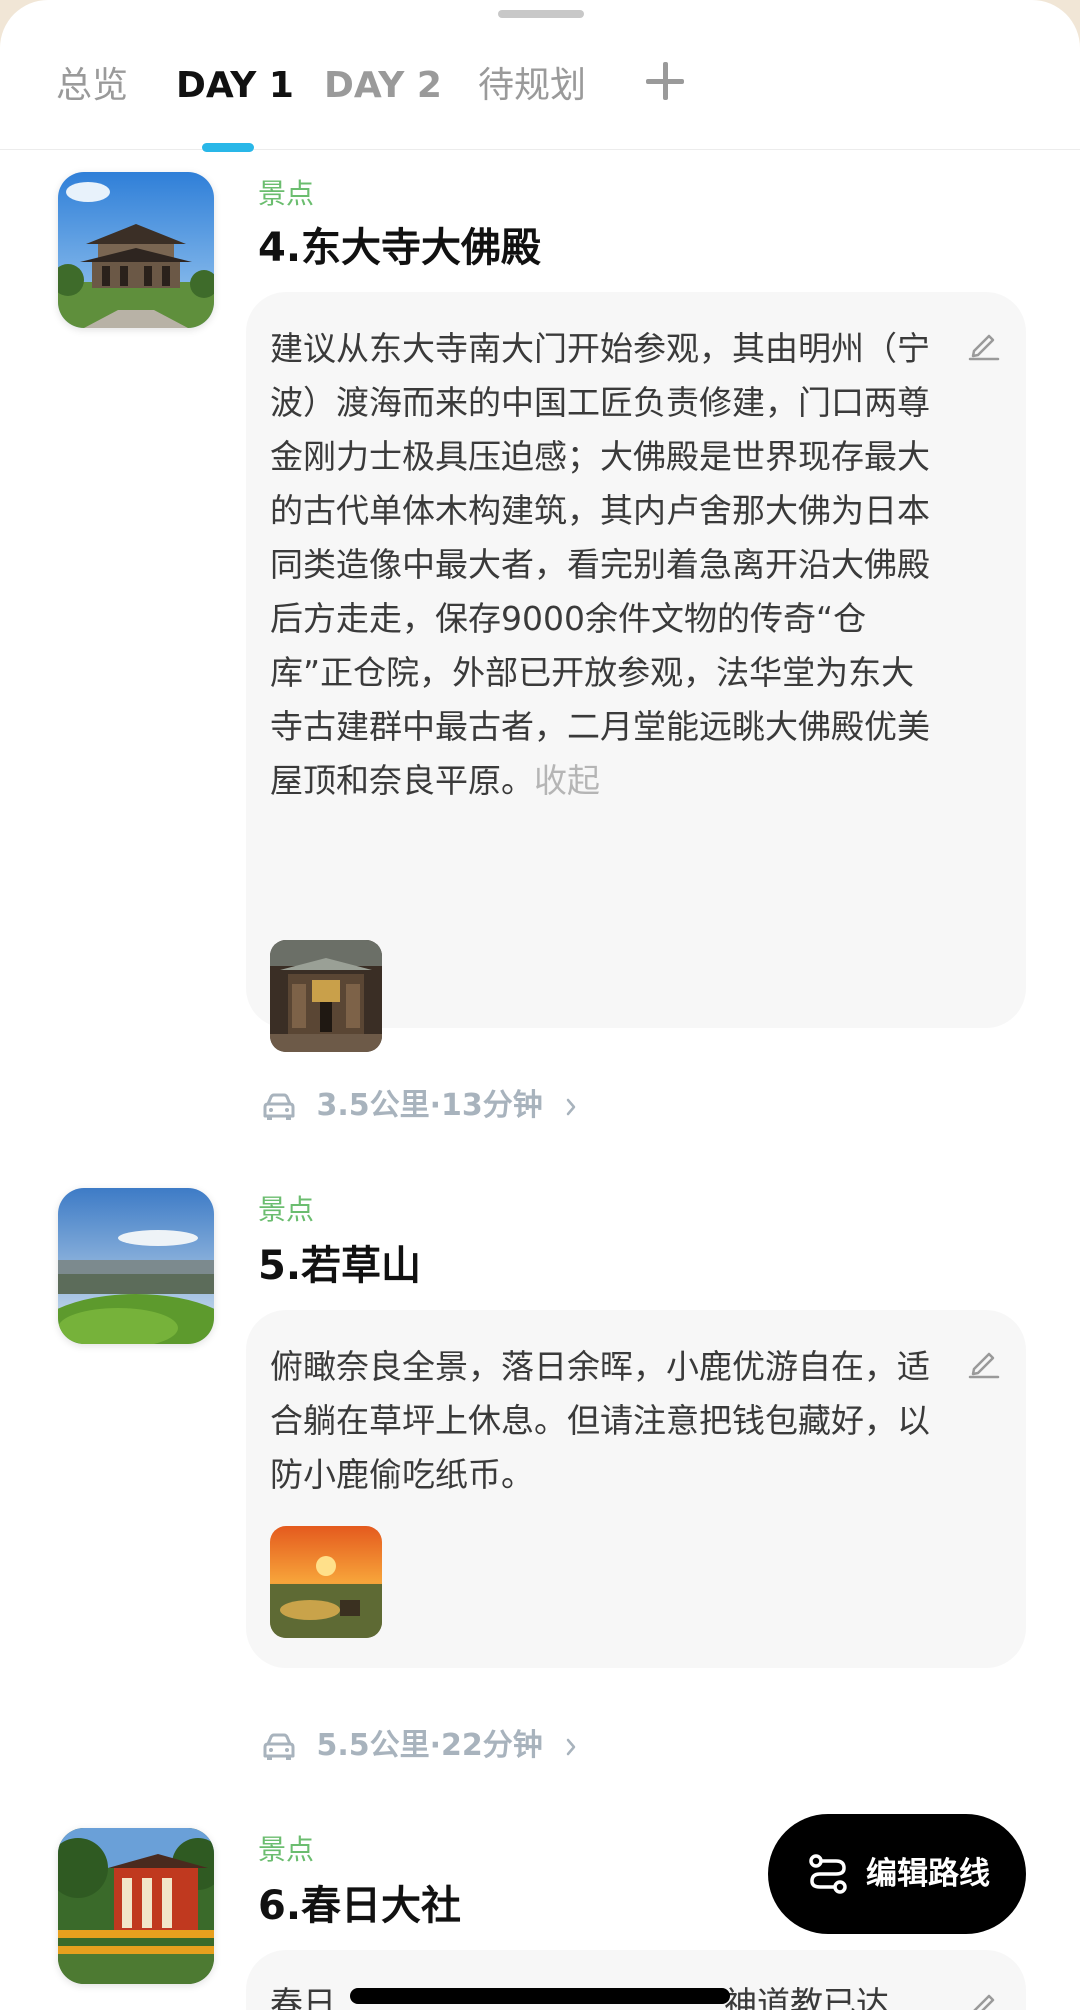 This screenshot has width=1080, height=2010. What do you see at coordinates (136, 1906) in the screenshot?
I see `shrine-thumbnail` at bounding box center [136, 1906].